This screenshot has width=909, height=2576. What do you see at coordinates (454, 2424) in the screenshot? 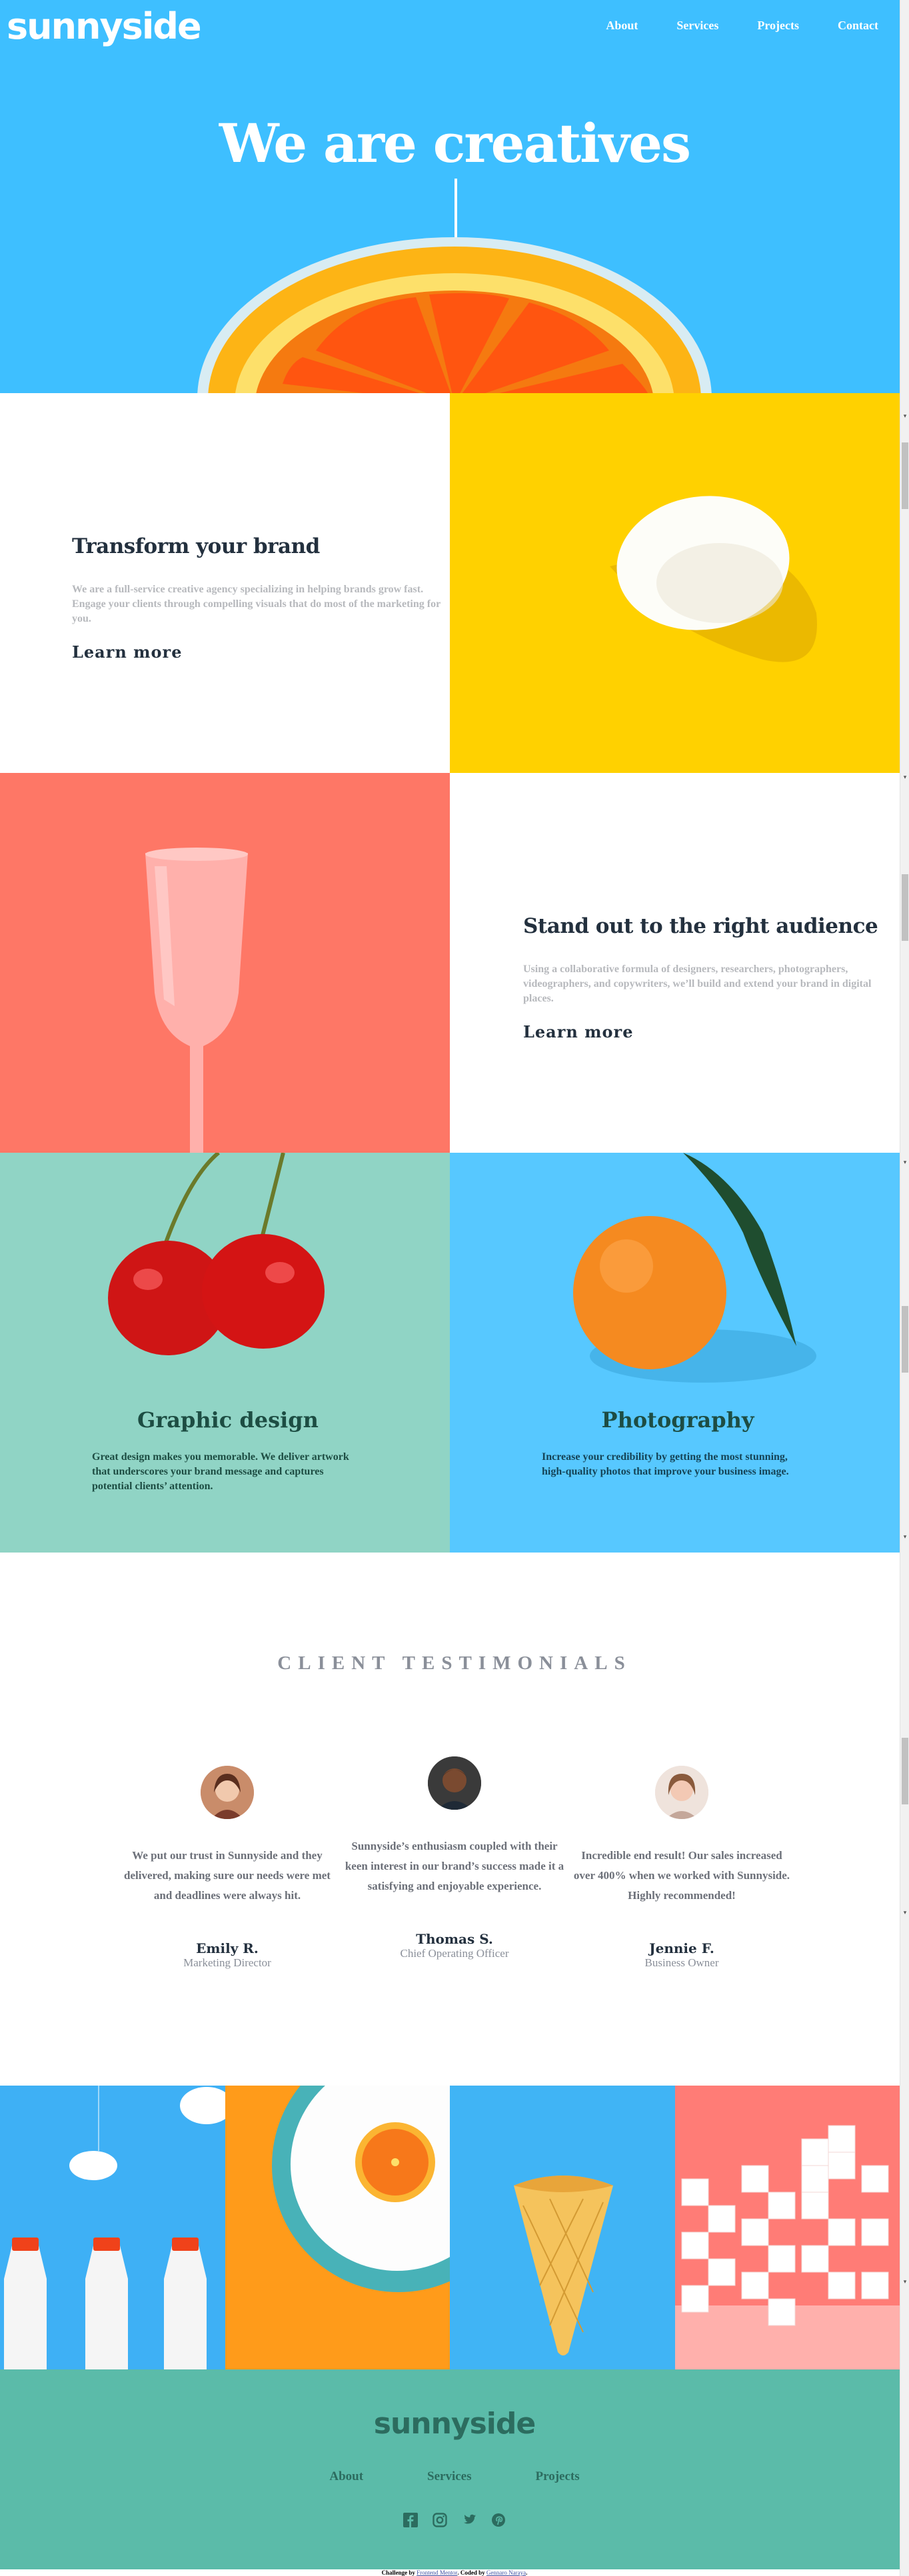
I see `footer-logo: sunnyside` at bounding box center [454, 2424].